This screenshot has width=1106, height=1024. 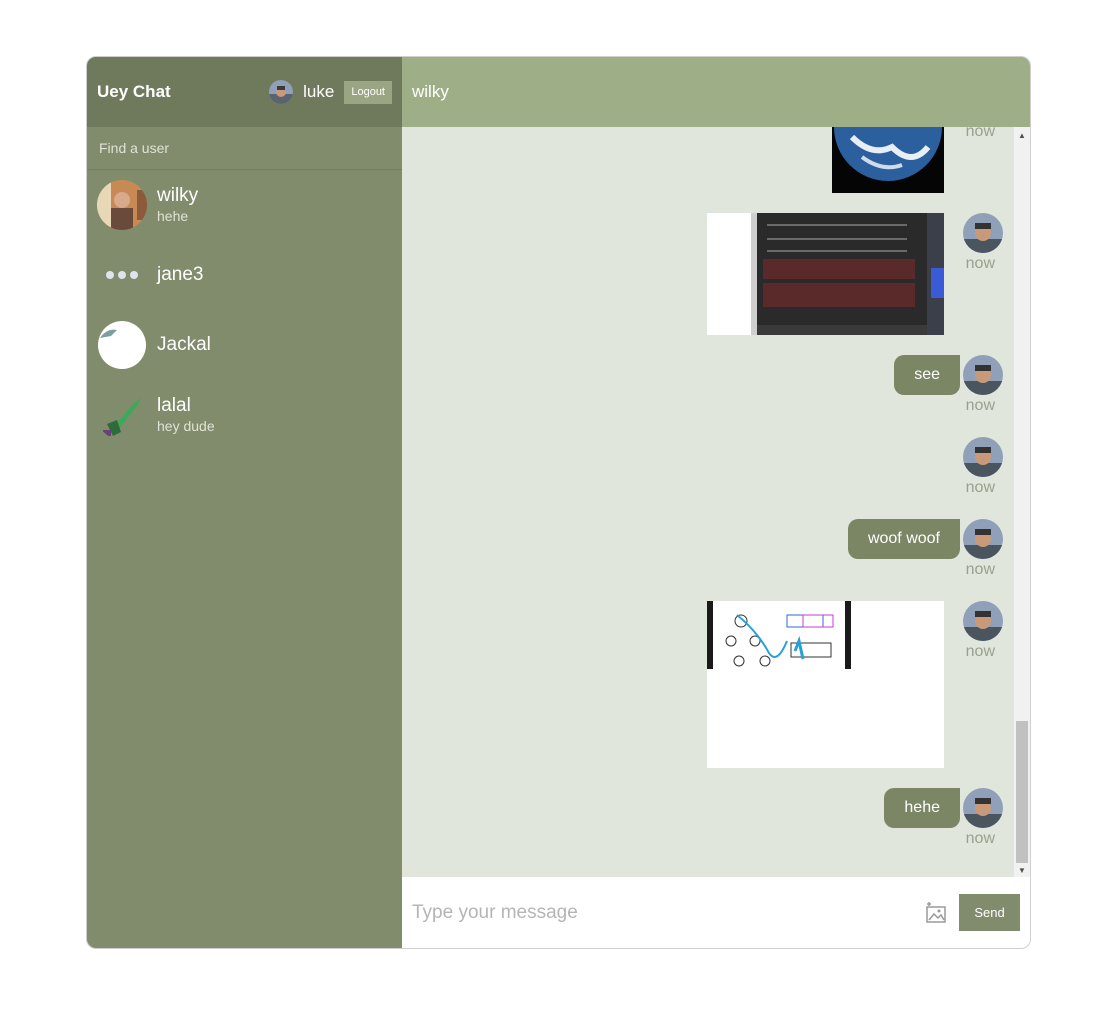 What do you see at coordinates (1022, 870) in the screenshot?
I see `scroll-down-icon: ▼` at bounding box center [1022, 870].